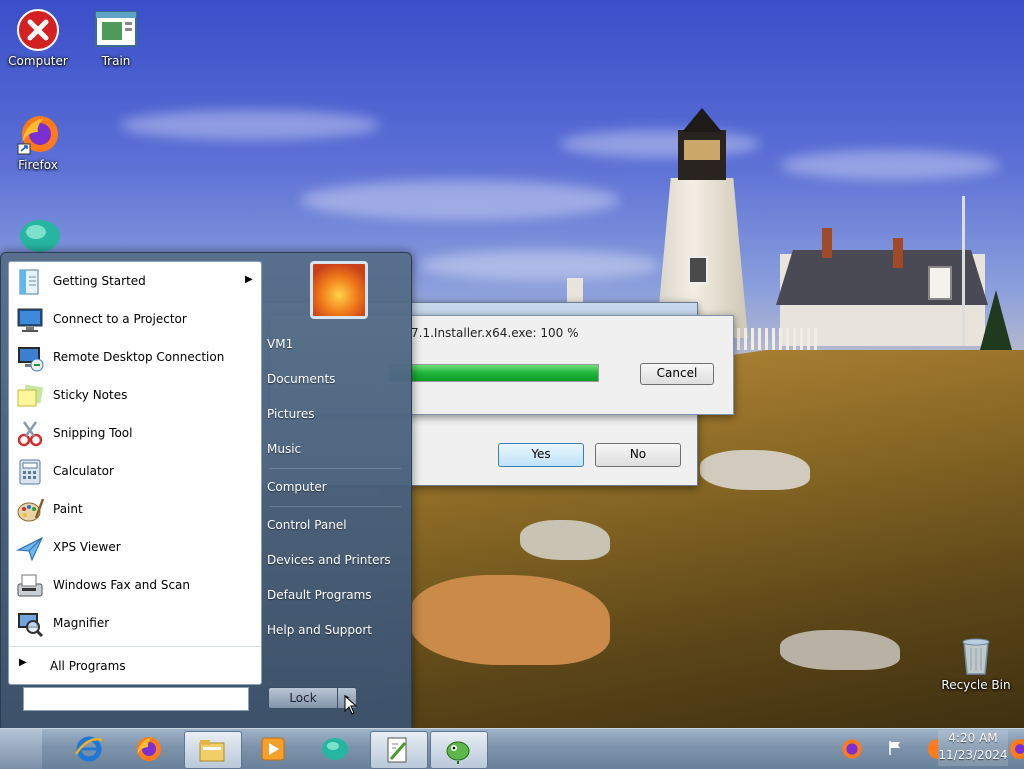  Describe the element at coordinates (30, 548) in the screenshot. I see `xps-viewer-icon` at that location.